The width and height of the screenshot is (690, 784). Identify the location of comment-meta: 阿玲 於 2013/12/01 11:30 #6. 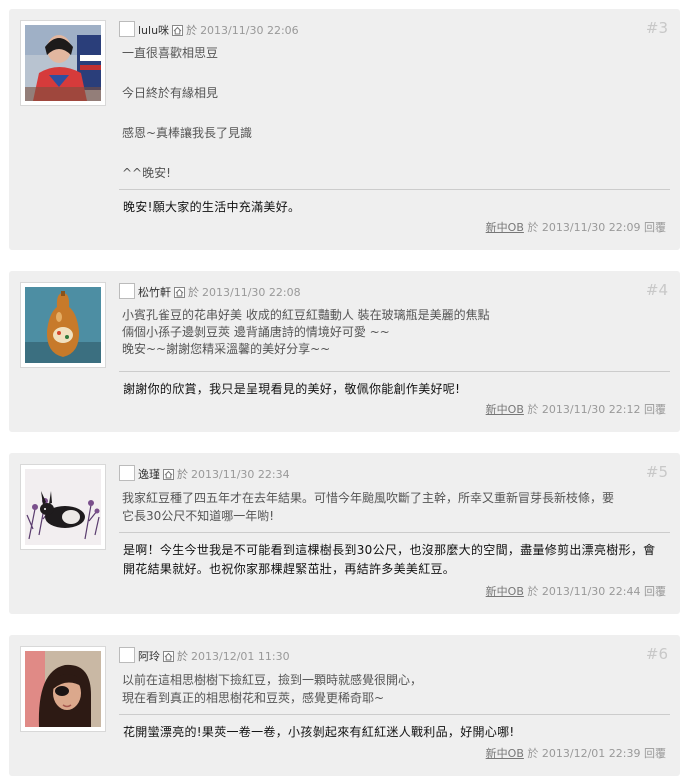
(394, 655).